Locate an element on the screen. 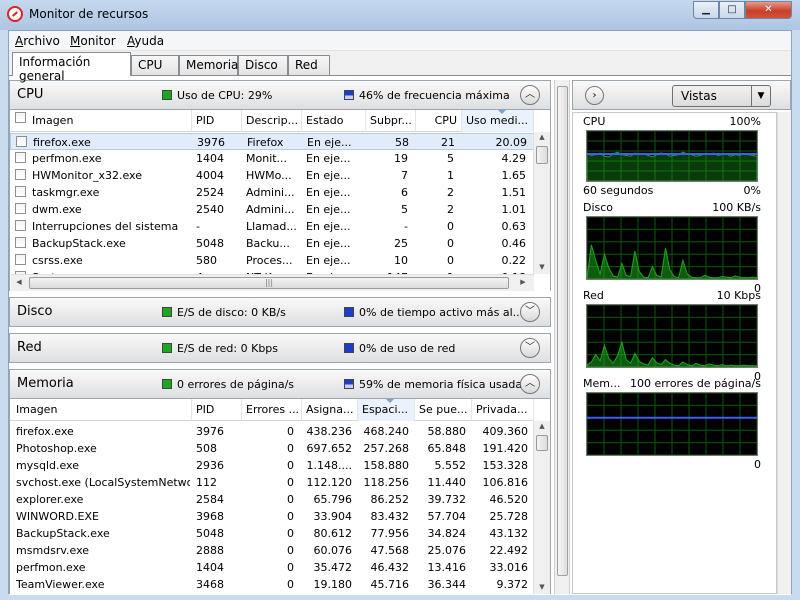  splitter-thumb is located at coordinates (562, 331).